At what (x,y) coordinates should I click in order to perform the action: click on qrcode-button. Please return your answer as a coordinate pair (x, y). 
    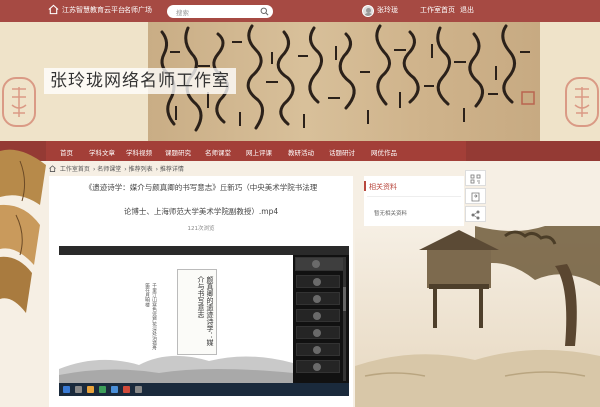
    Looking at the image, I should click on (475, 178).